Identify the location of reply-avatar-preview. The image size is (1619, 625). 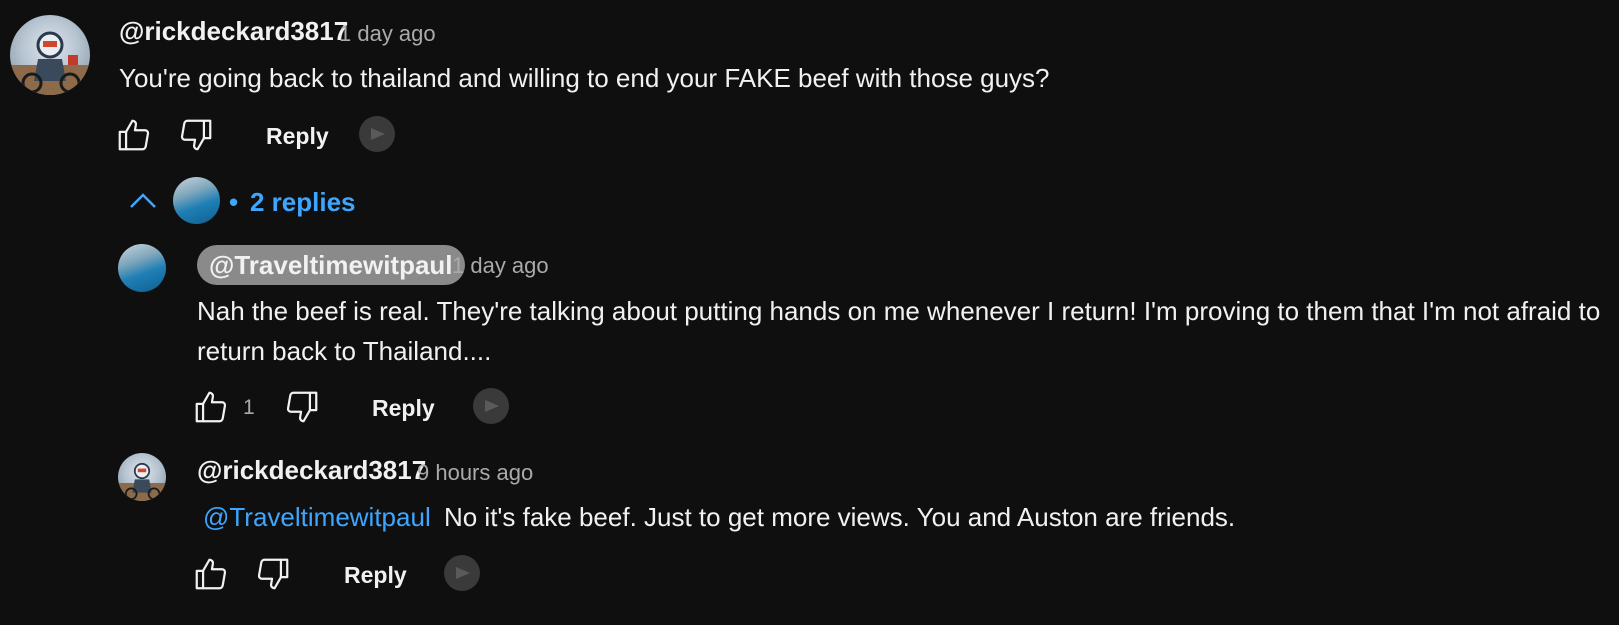
(196, 200).